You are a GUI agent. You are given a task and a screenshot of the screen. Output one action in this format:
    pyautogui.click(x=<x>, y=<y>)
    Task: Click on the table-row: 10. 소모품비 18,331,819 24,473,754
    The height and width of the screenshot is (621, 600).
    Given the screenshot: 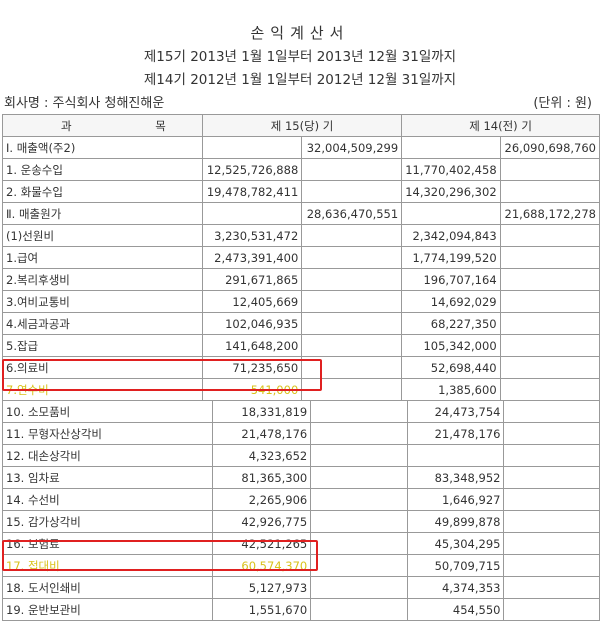 What is the action you would take?
    pyautogui.click(x=301, y=411)
    